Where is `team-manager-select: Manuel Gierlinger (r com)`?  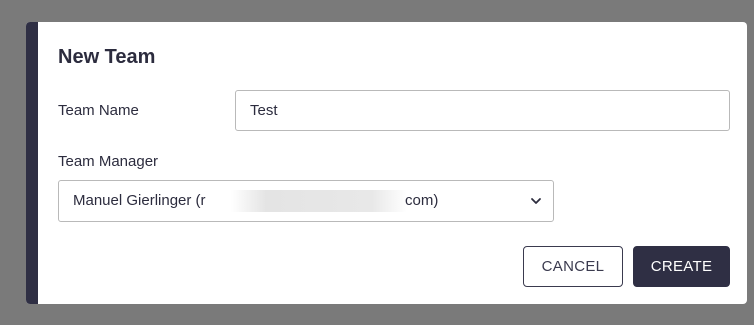
team-manager-select: Manuel Gierlinger (r com) is located at coordinates (306, 201).